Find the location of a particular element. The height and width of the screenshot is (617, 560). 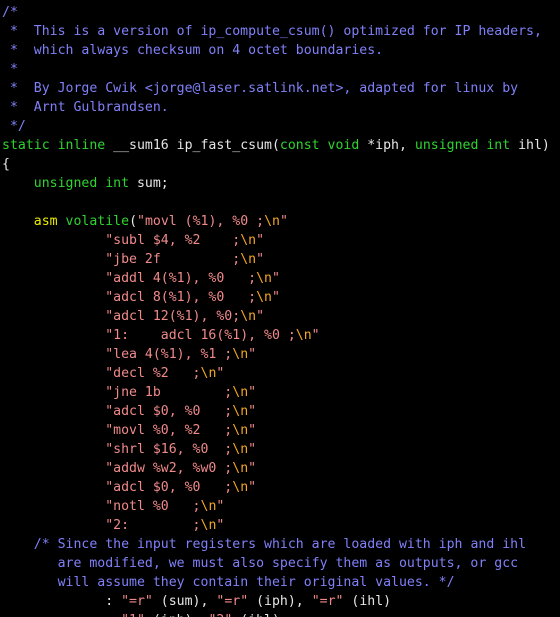

code-line: "adcl 8(%1), %0 ;\n" is located at coordinates (281, 297).